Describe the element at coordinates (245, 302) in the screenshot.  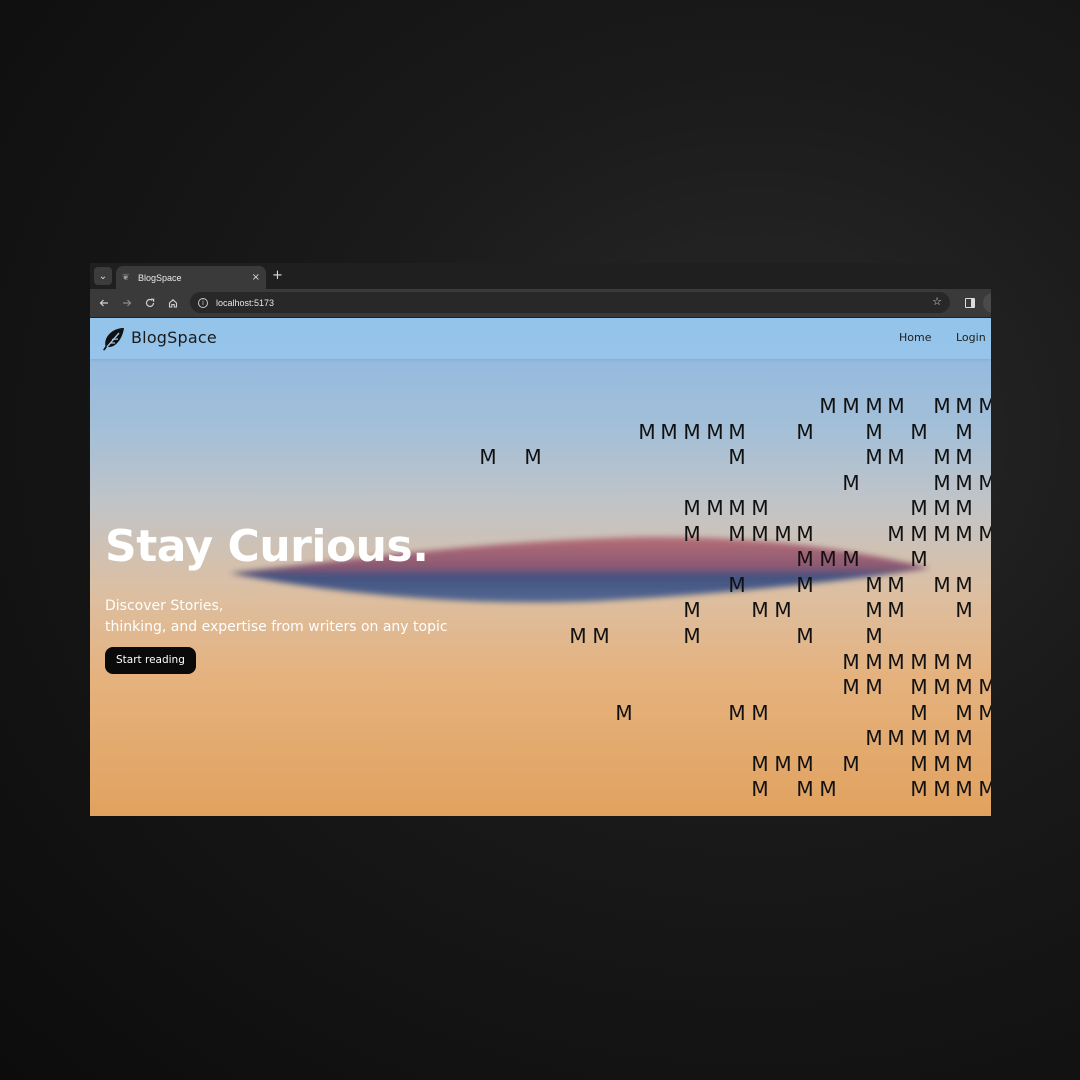
I see `url-text: localhost:5173` at that location.